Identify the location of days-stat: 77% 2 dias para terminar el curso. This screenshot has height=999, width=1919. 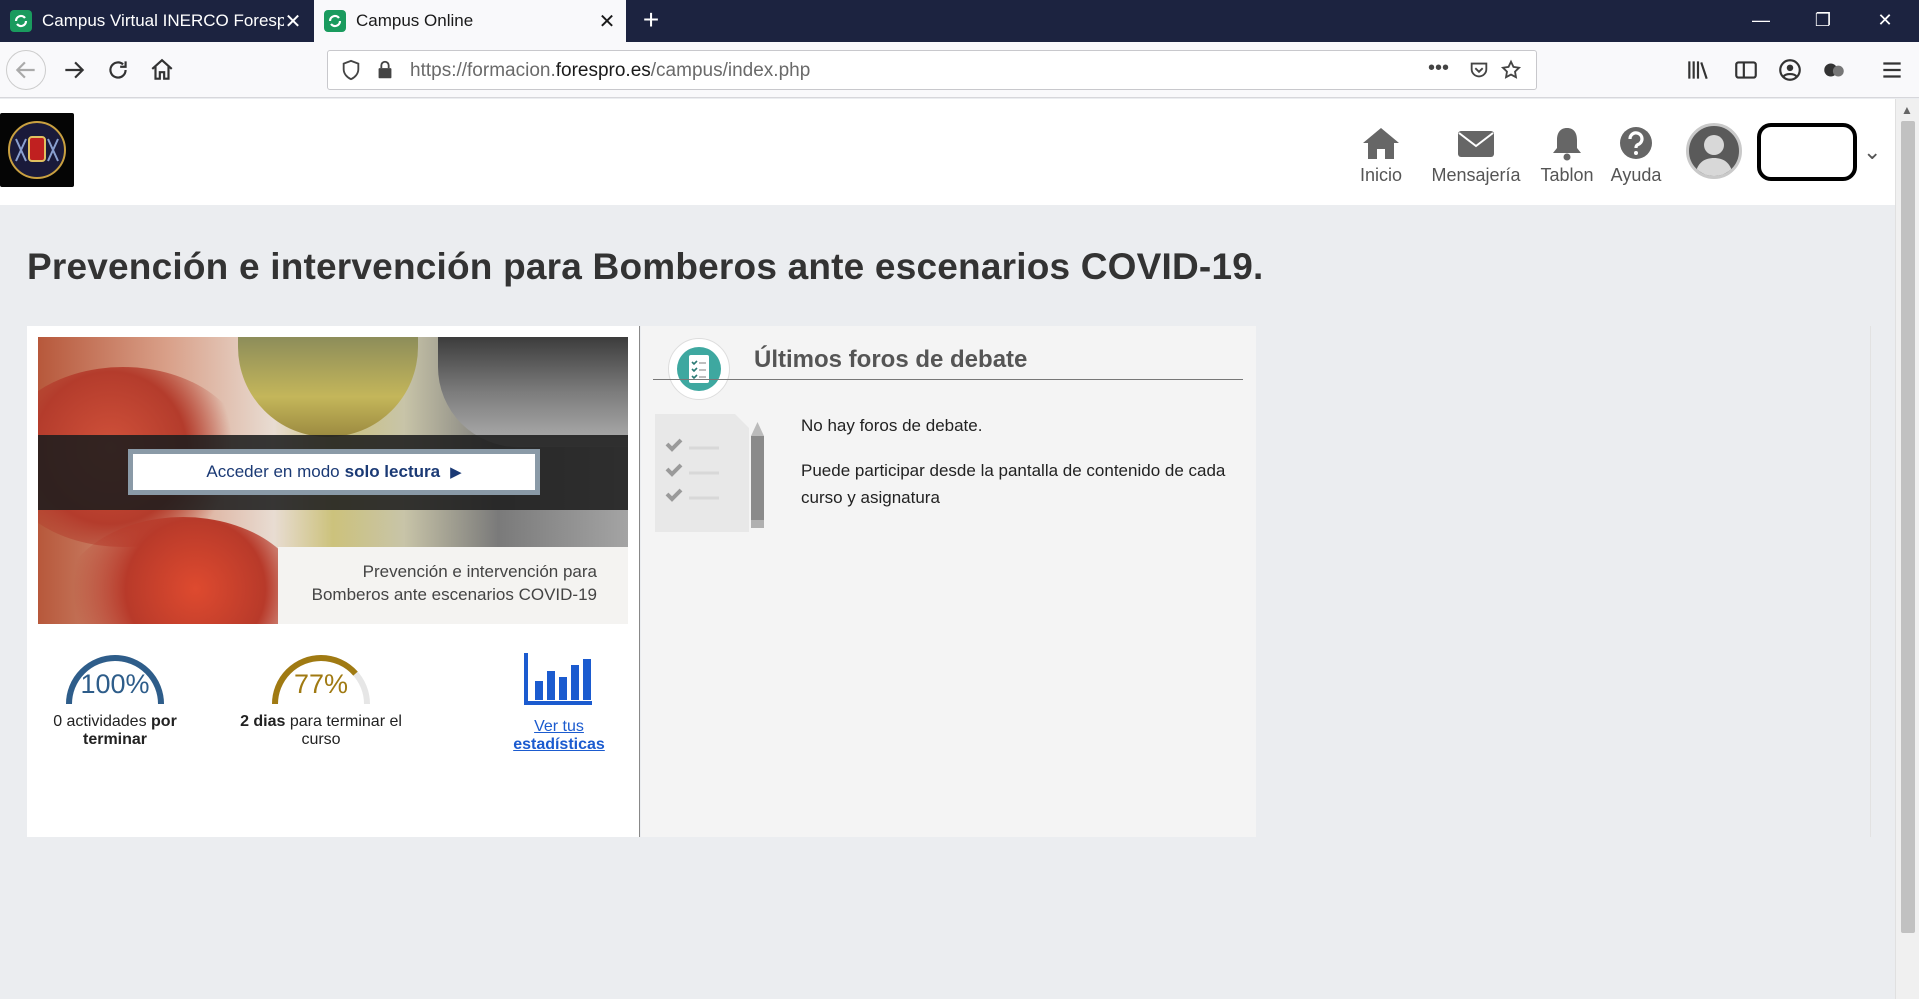
(321, 699).